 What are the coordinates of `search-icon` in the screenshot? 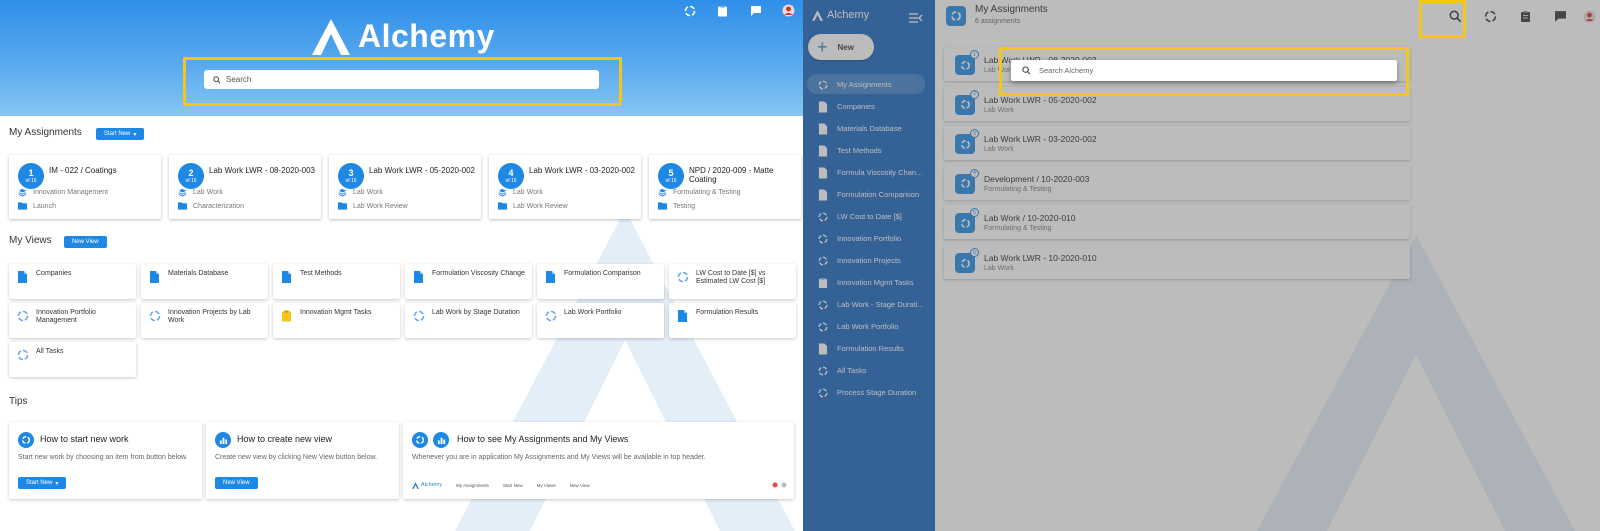 It's located at (217, 79).